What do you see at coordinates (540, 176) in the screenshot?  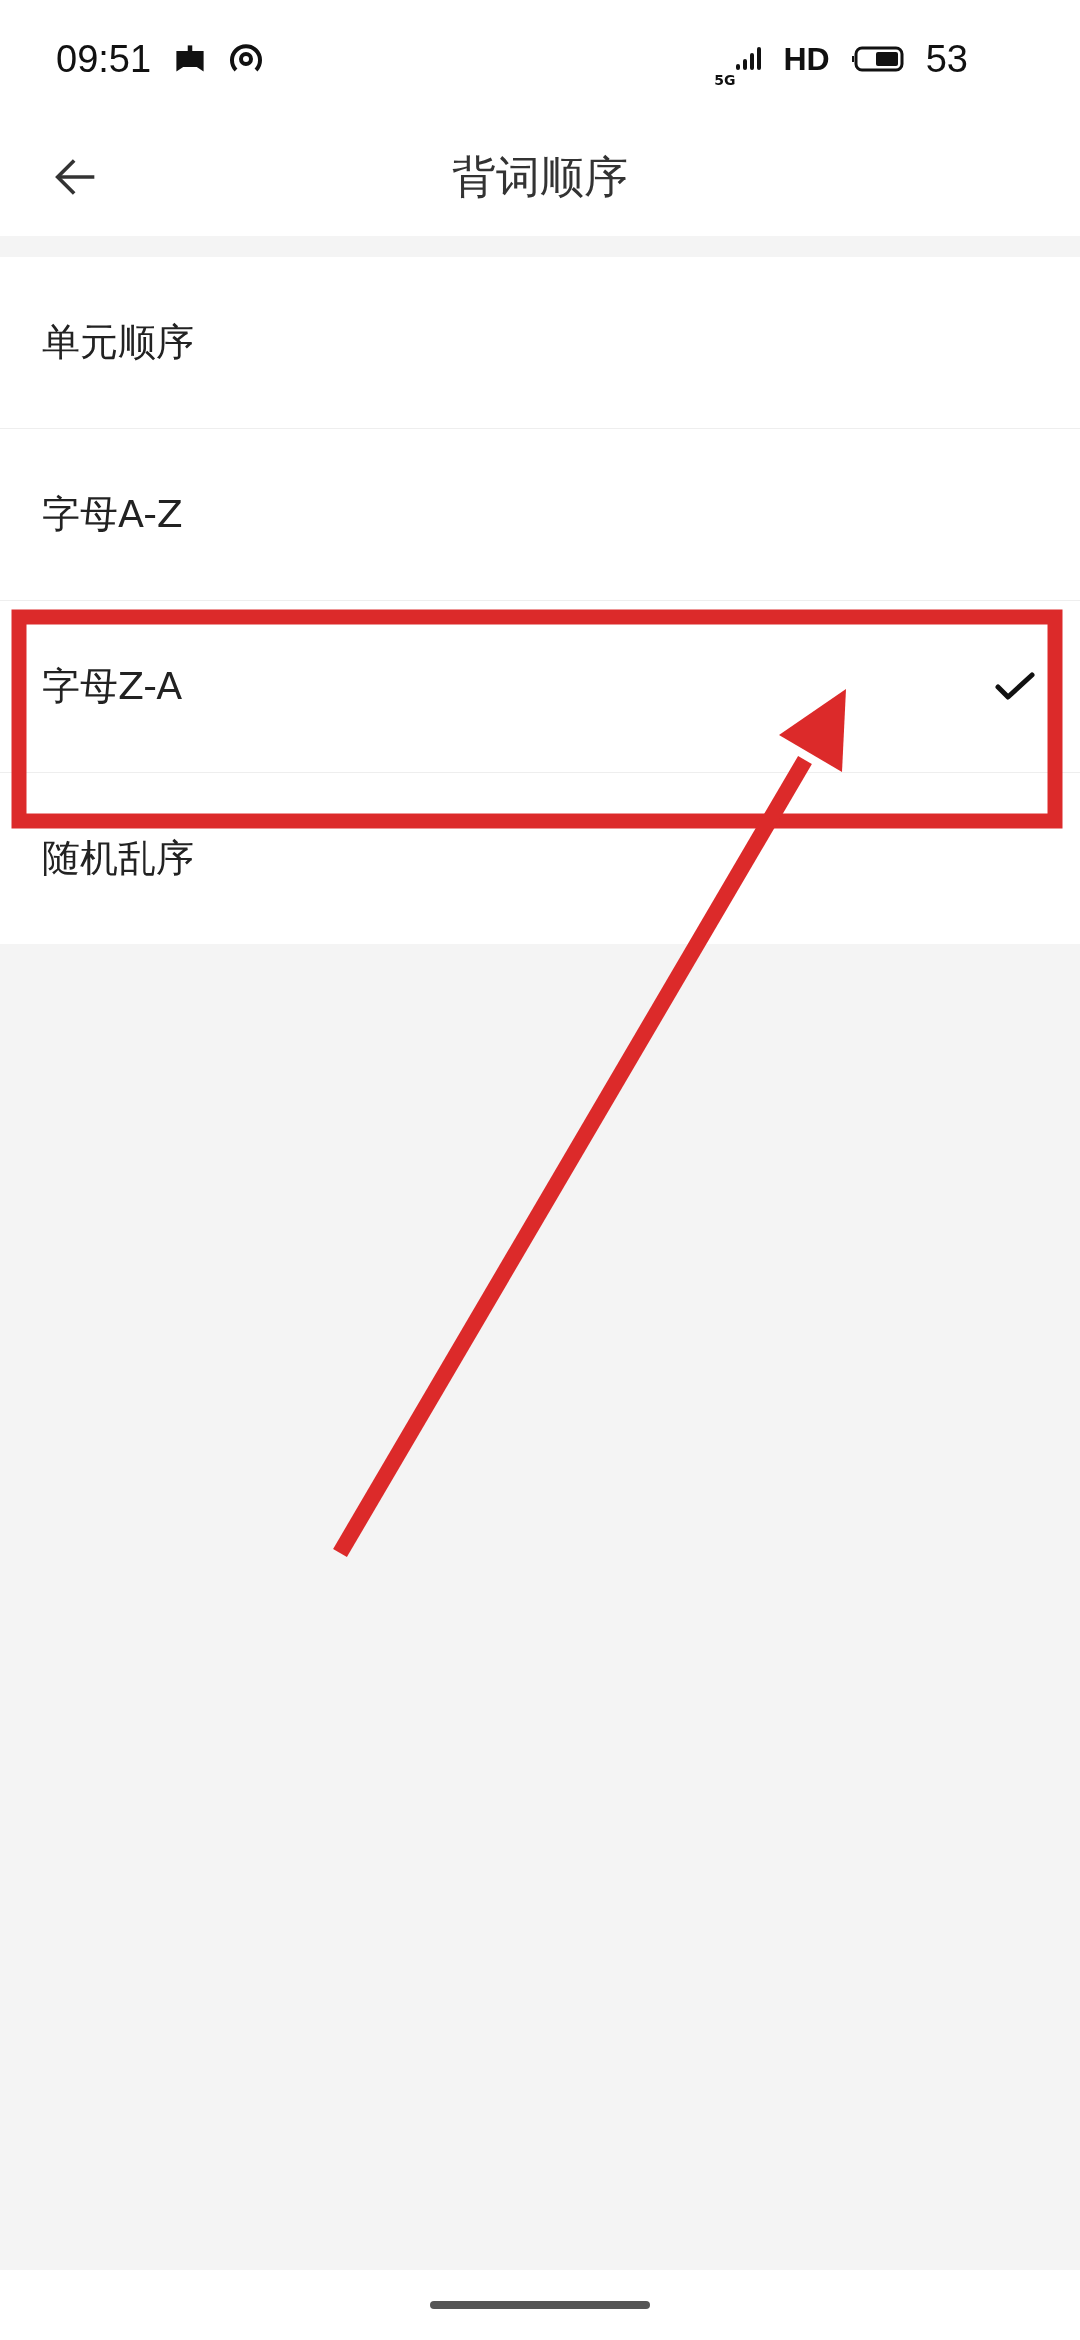 I see `page-title: 背词顺序` at bounding box center [540, 176].